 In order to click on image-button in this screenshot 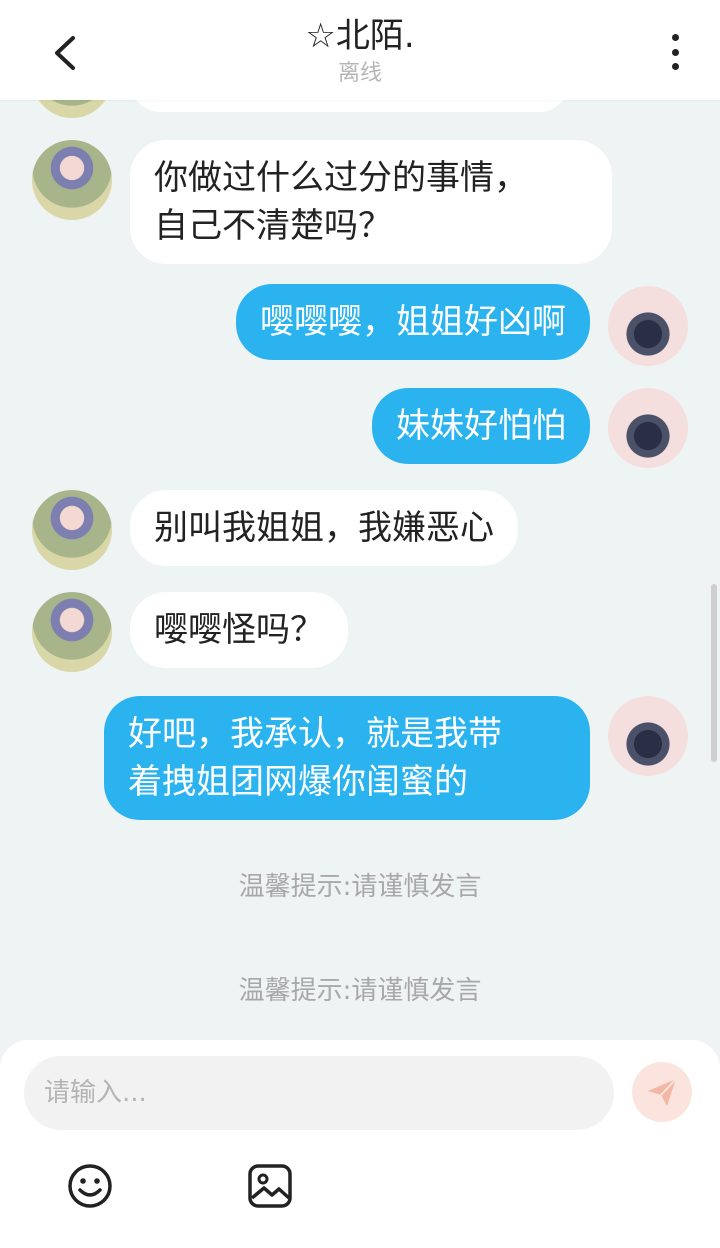, I will do `click(270, 1186)`.